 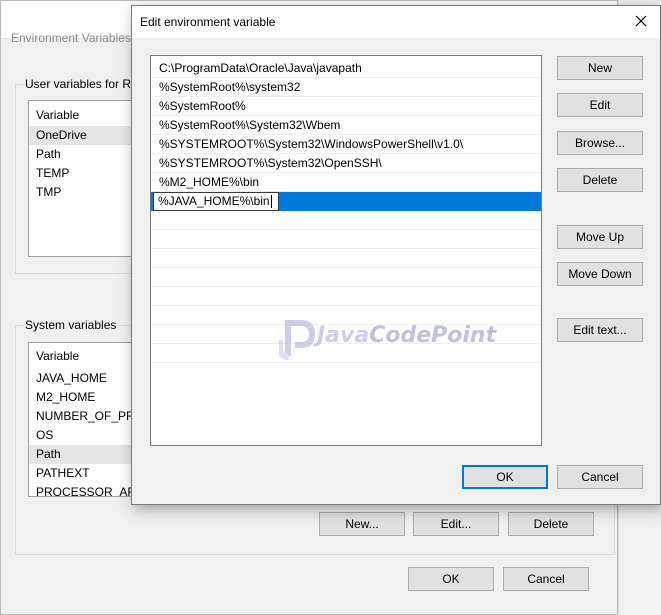 What do you see at coordinates (208, 22) in the screenshot?
I see `dialog-title: Edit environment variable` at bounding box center [208, 22].